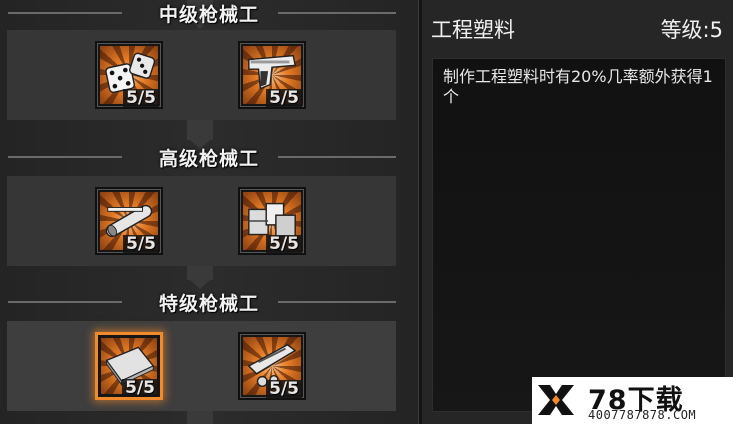 This screenshot has width=733, height=424. I want to click on skill-crates: 5/5, so click(272, 221).